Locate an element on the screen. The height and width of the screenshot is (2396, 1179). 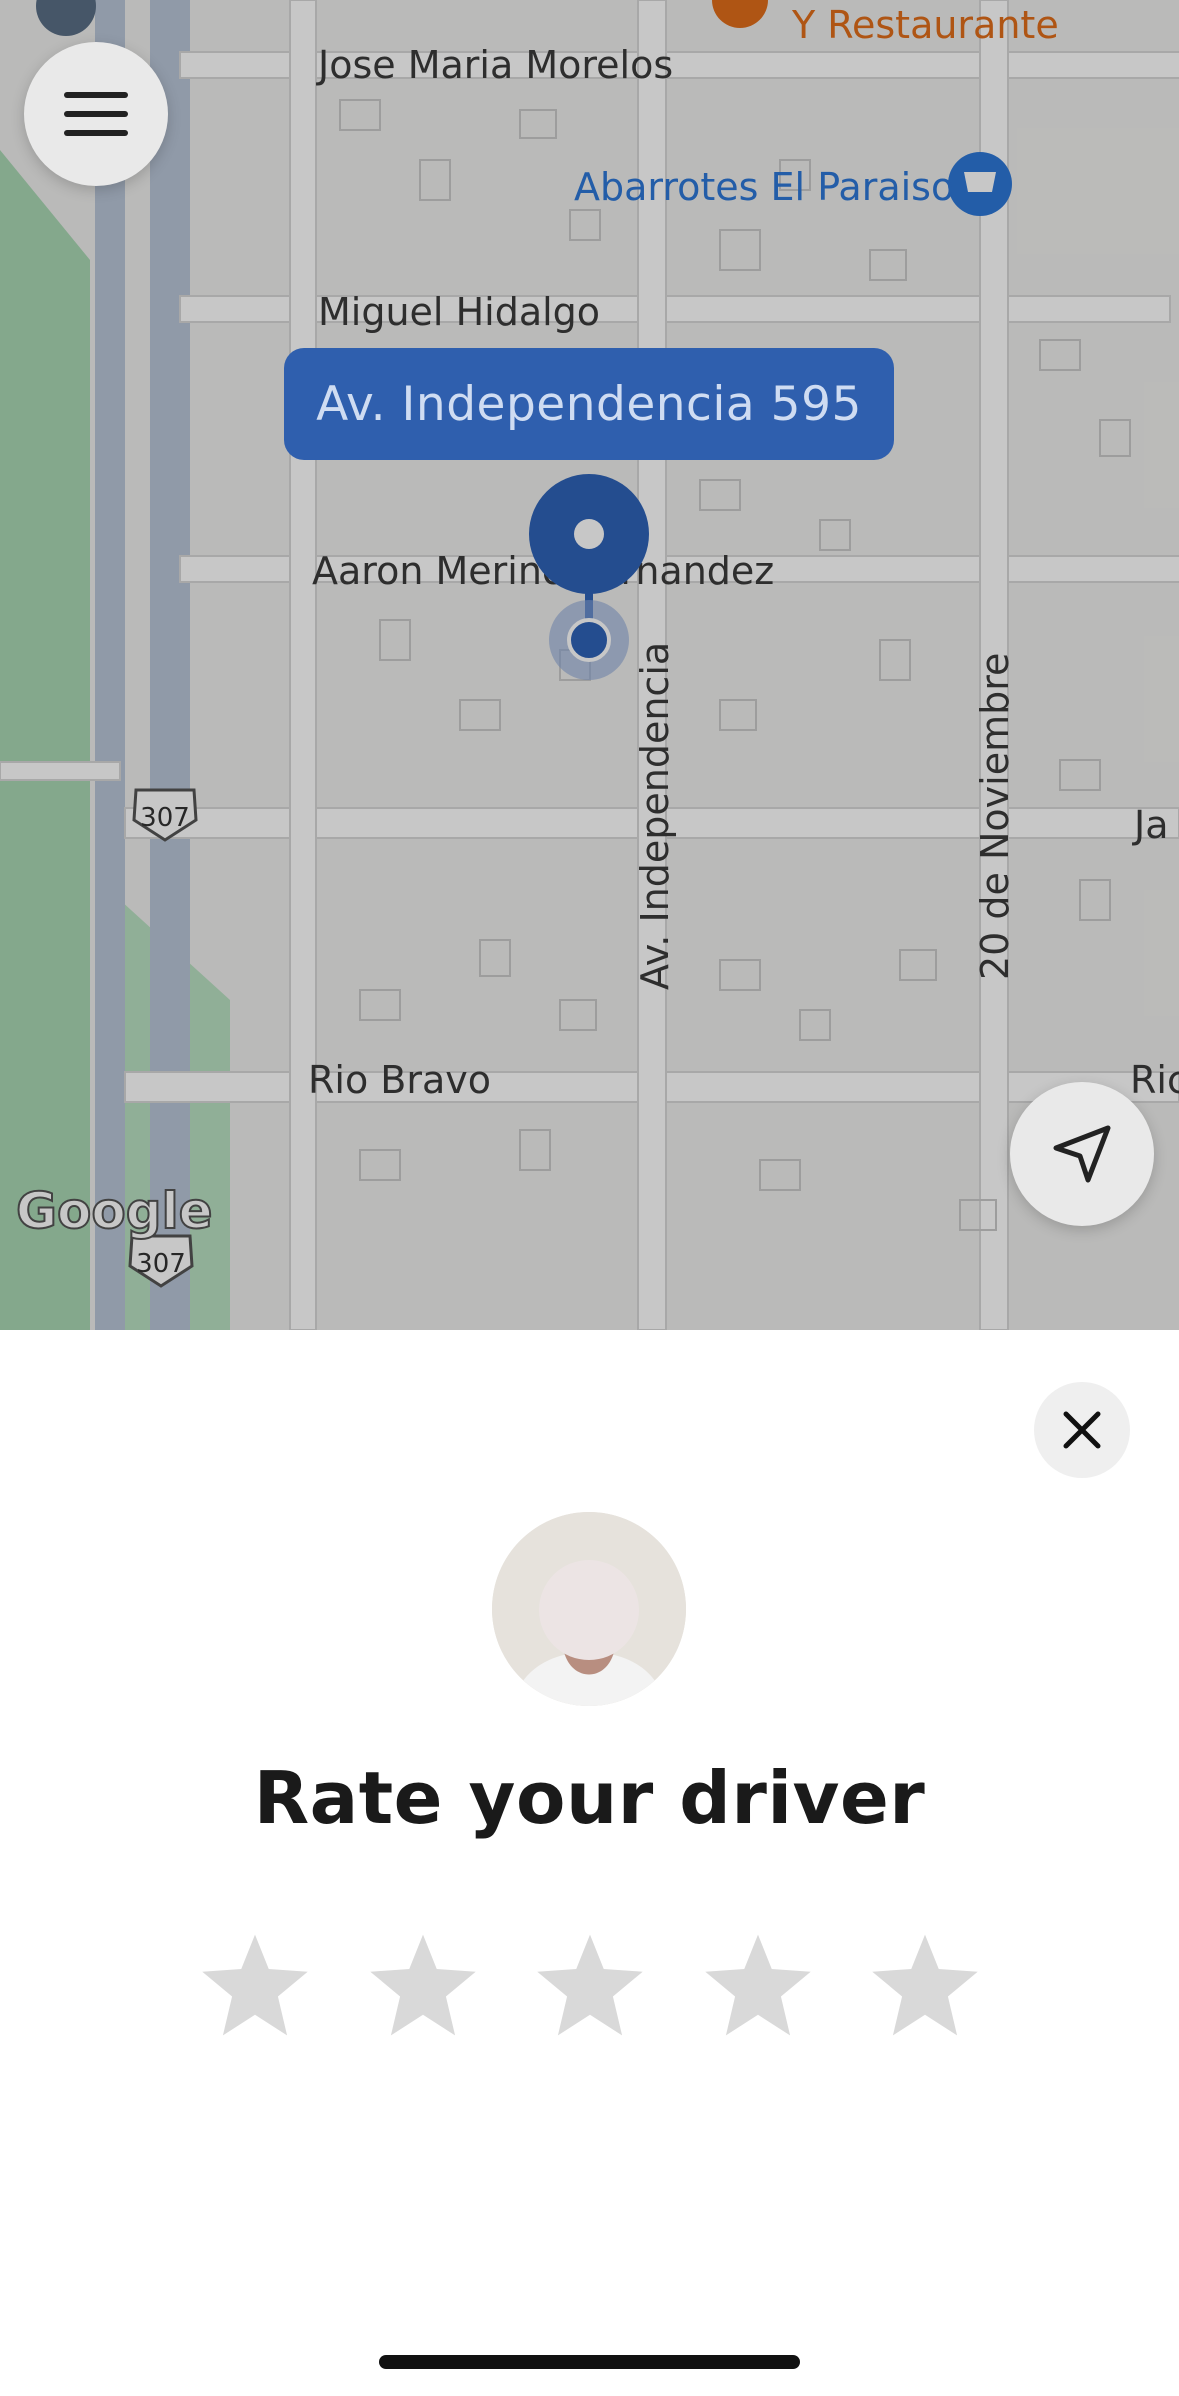
star-1-button is located at coordinates (255, 1985).